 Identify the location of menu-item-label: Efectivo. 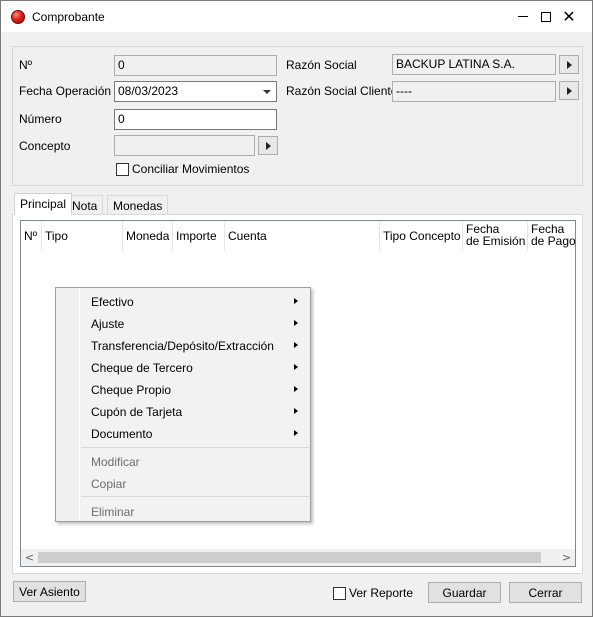
(112, 302).